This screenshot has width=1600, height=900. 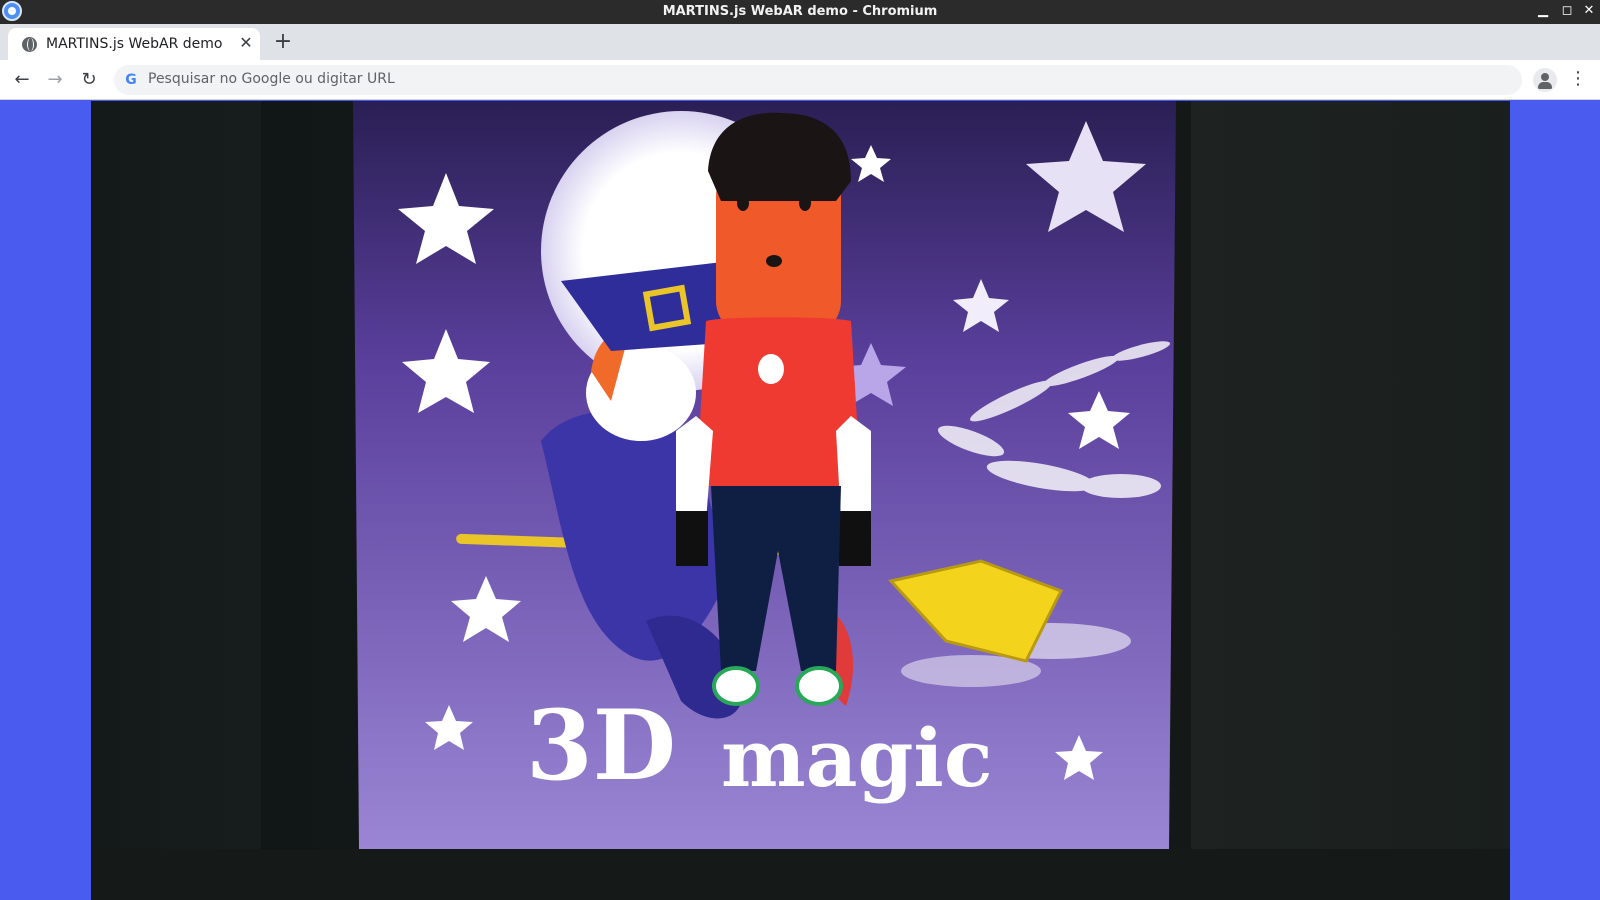 I want to click on google-icon: G, so click(x=131, y=80).